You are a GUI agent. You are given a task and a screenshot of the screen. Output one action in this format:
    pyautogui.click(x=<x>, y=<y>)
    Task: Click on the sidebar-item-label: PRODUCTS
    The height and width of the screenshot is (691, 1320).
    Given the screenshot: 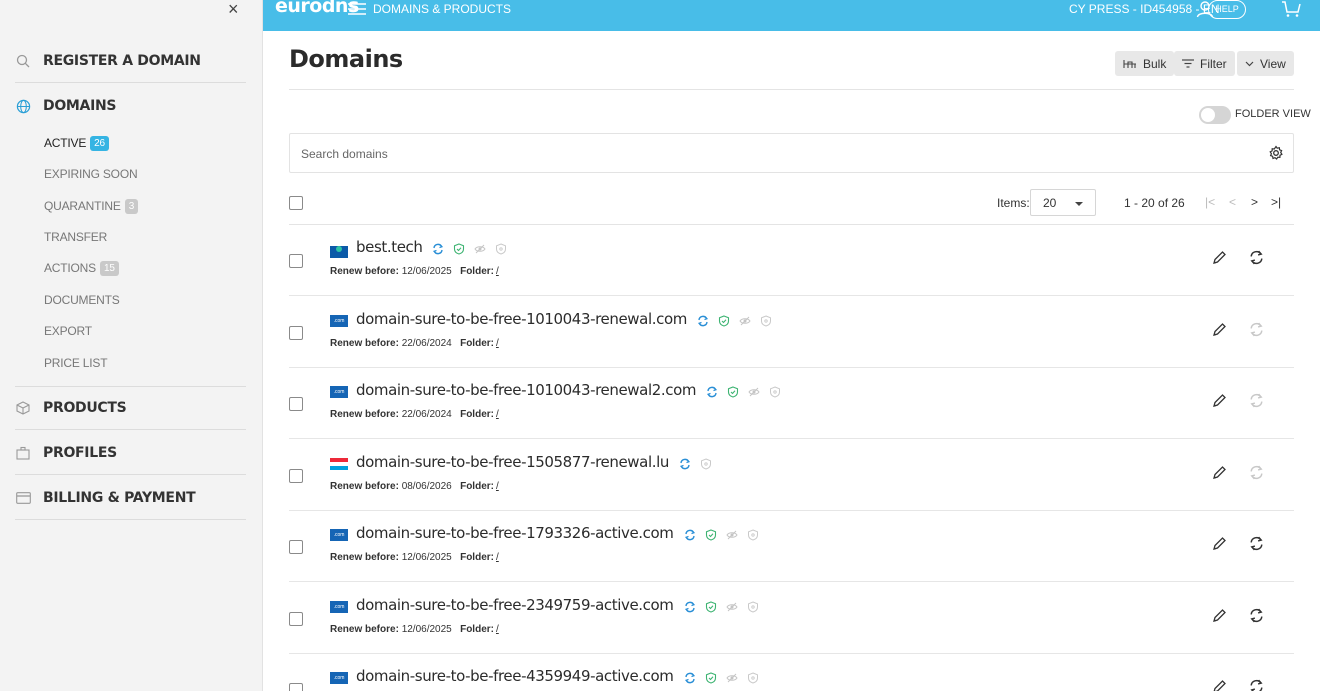 What is the action you would take?
    pyautogui.click(x=85, y=408)
    